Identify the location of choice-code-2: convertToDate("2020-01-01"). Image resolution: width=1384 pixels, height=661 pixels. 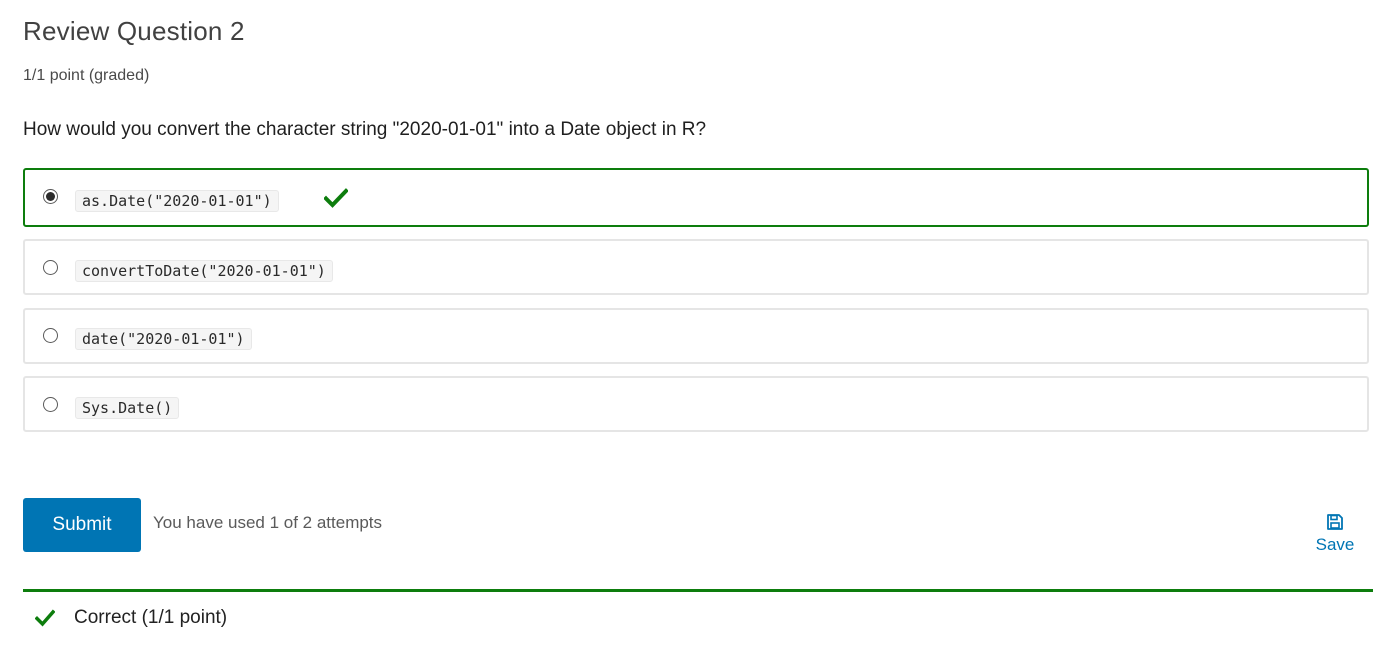
(204, 271).